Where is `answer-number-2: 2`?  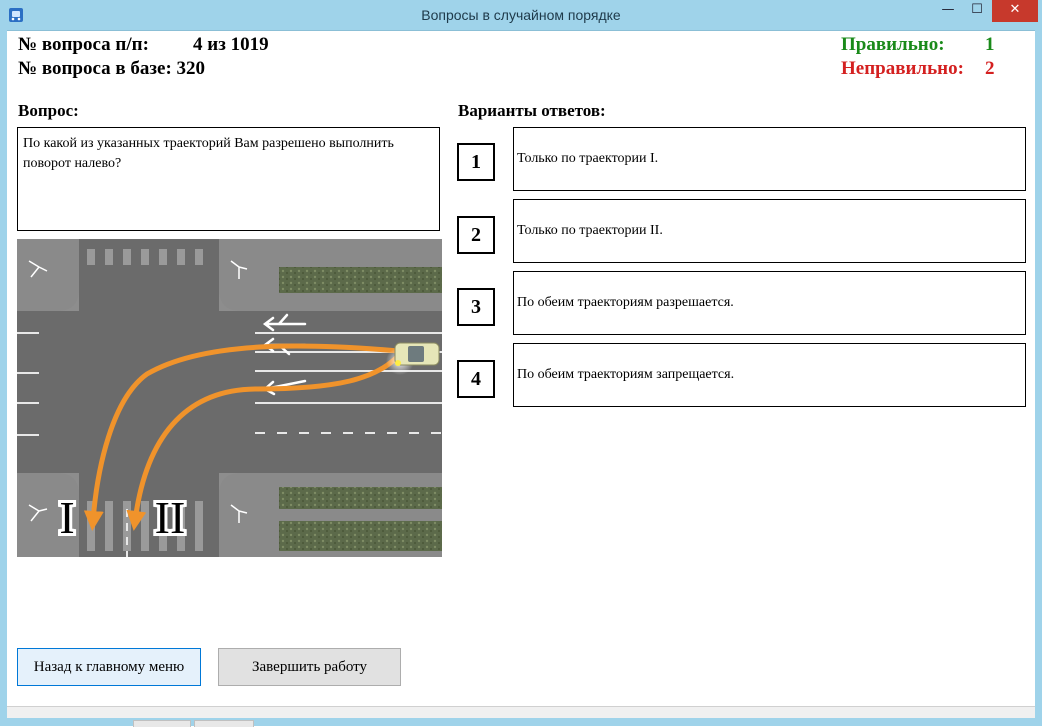
answer-number-2: 2 is located at coordinates (476, 235).